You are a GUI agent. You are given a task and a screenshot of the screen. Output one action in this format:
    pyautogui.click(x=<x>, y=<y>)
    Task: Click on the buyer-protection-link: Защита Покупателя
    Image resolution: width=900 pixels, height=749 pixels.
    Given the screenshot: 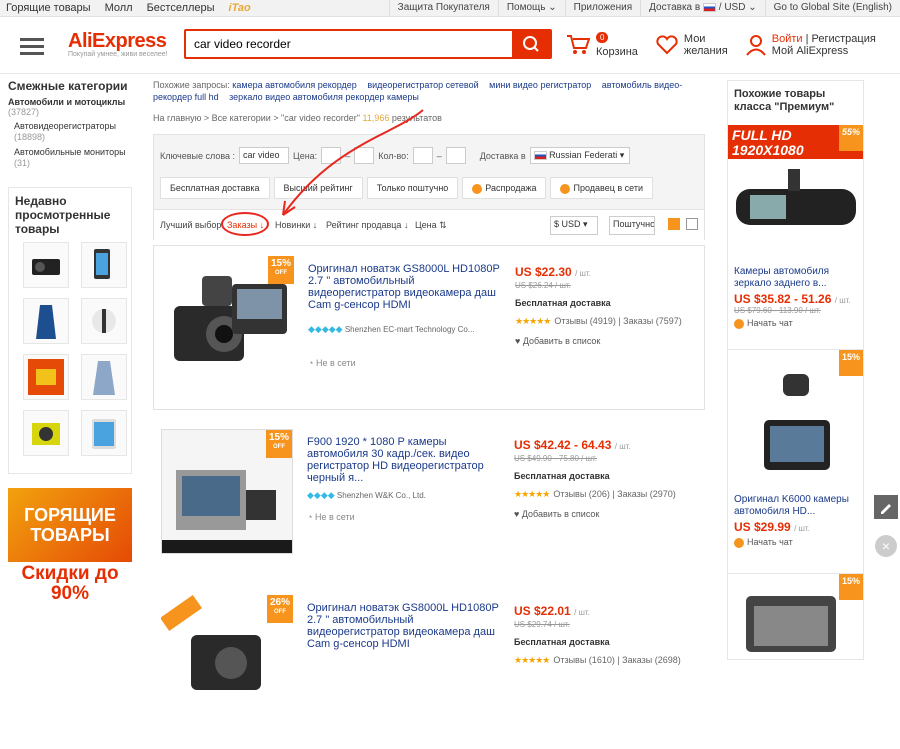 What is the action you would take?
    pyautogui.click(x=443, y=8)
    